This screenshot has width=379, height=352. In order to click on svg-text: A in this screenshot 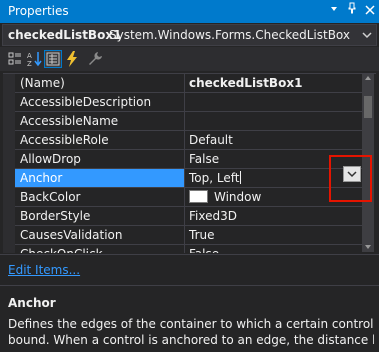, I will do `click(29, 56)`.